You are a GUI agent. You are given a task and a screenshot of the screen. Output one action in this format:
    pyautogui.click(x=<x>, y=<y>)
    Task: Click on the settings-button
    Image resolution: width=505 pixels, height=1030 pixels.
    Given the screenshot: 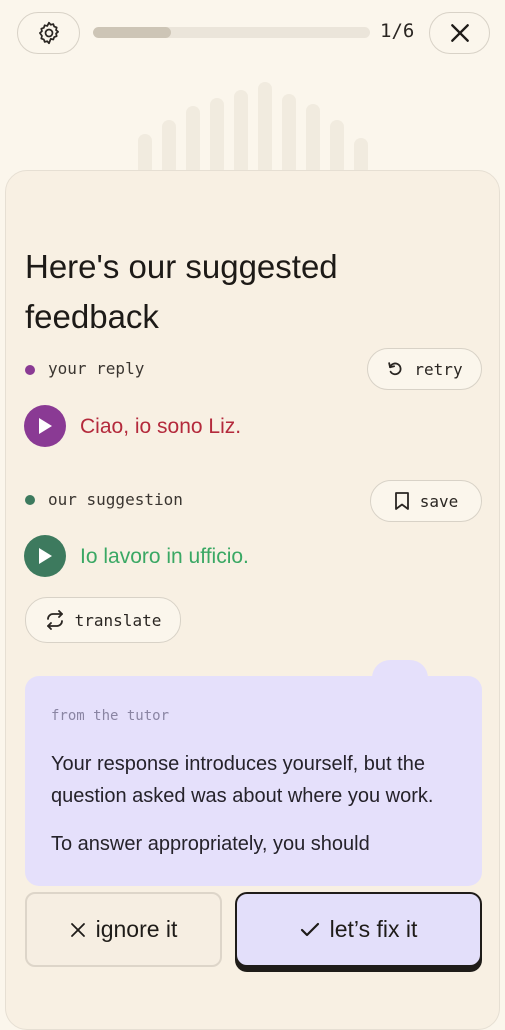 What is the action you would take?
    pyautogui.click(x=48, y=33)
    